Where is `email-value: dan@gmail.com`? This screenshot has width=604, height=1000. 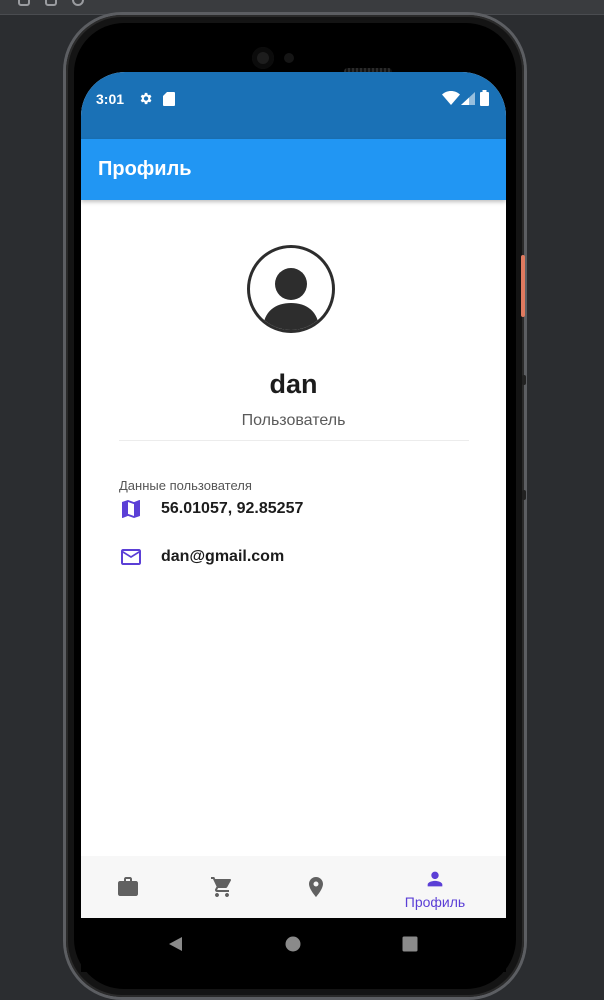
email-value: dan@gmail.com is located at coordinates (223, 556).